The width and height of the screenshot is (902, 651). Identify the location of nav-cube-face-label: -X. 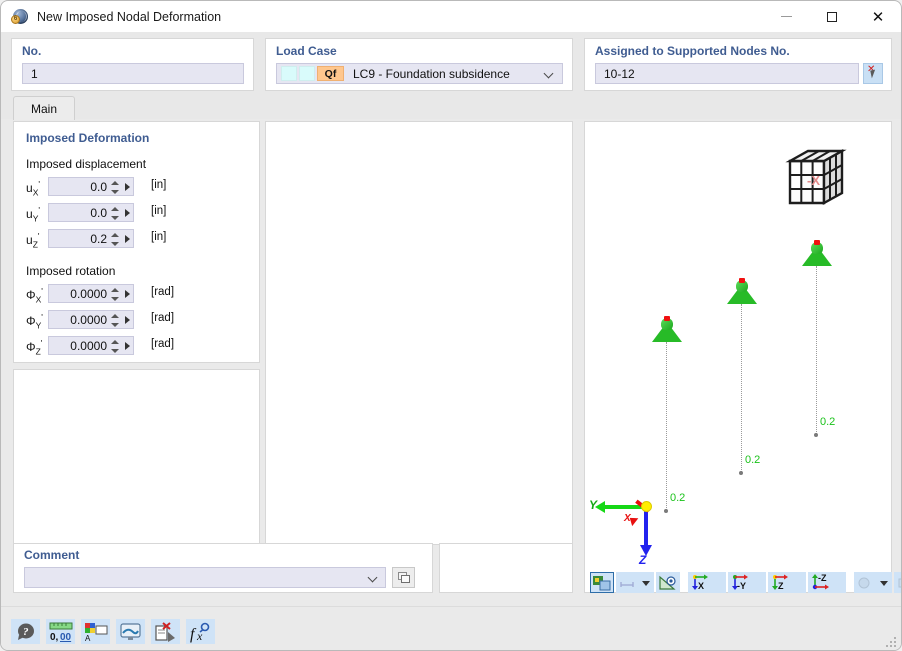
(813, 180).